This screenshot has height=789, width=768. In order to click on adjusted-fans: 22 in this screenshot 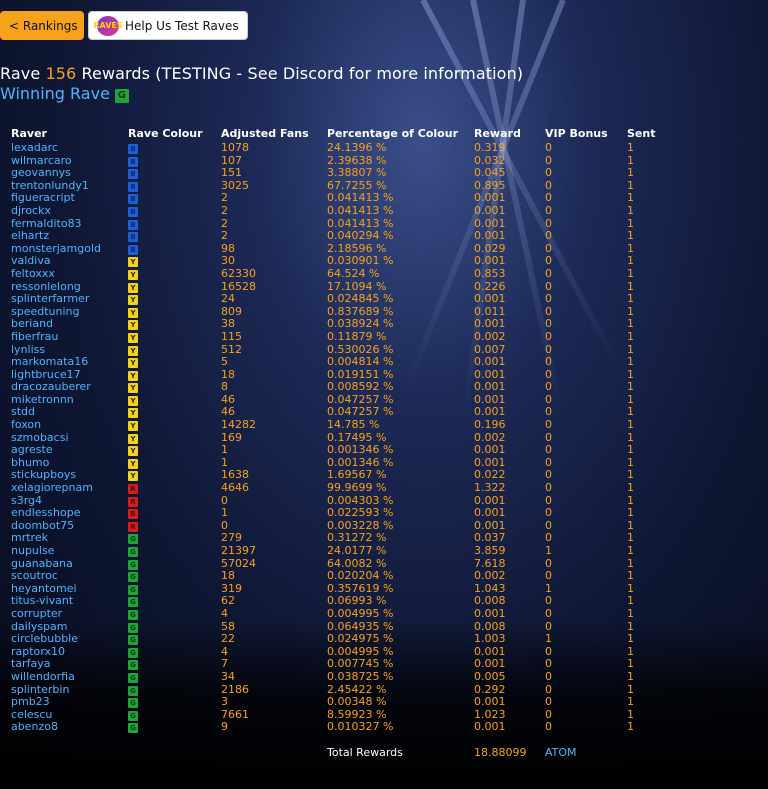, I will do `click(228, 639)`.